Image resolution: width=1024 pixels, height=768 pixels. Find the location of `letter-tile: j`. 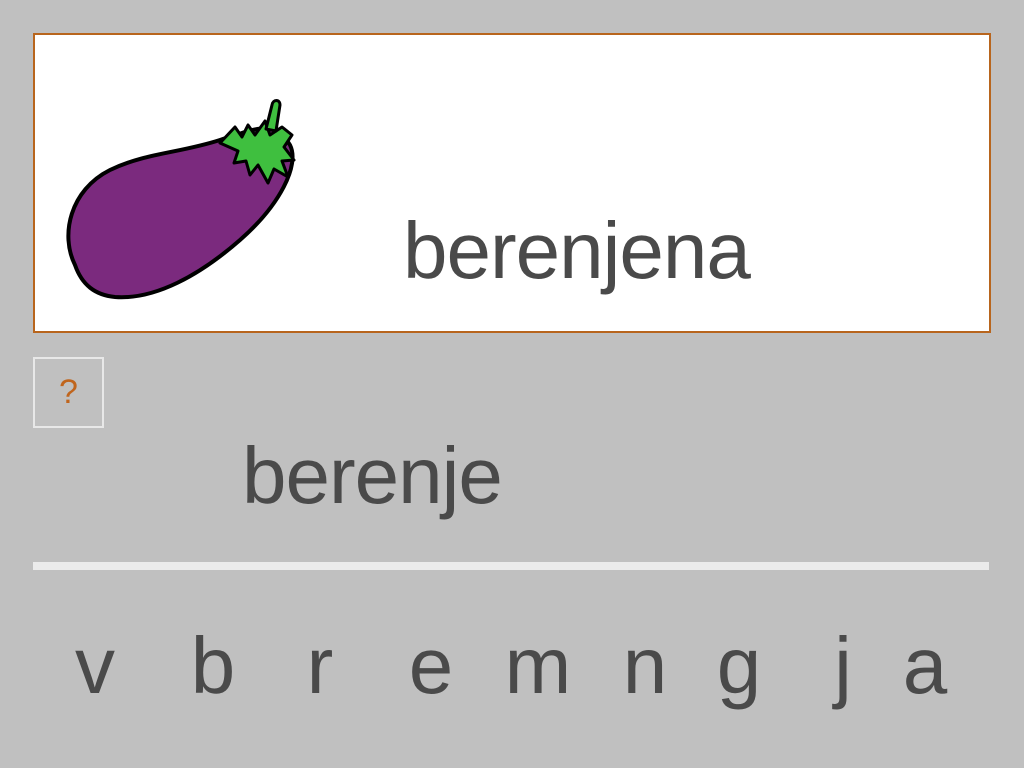

letter-tile: j is located at coordinates (843, 666).